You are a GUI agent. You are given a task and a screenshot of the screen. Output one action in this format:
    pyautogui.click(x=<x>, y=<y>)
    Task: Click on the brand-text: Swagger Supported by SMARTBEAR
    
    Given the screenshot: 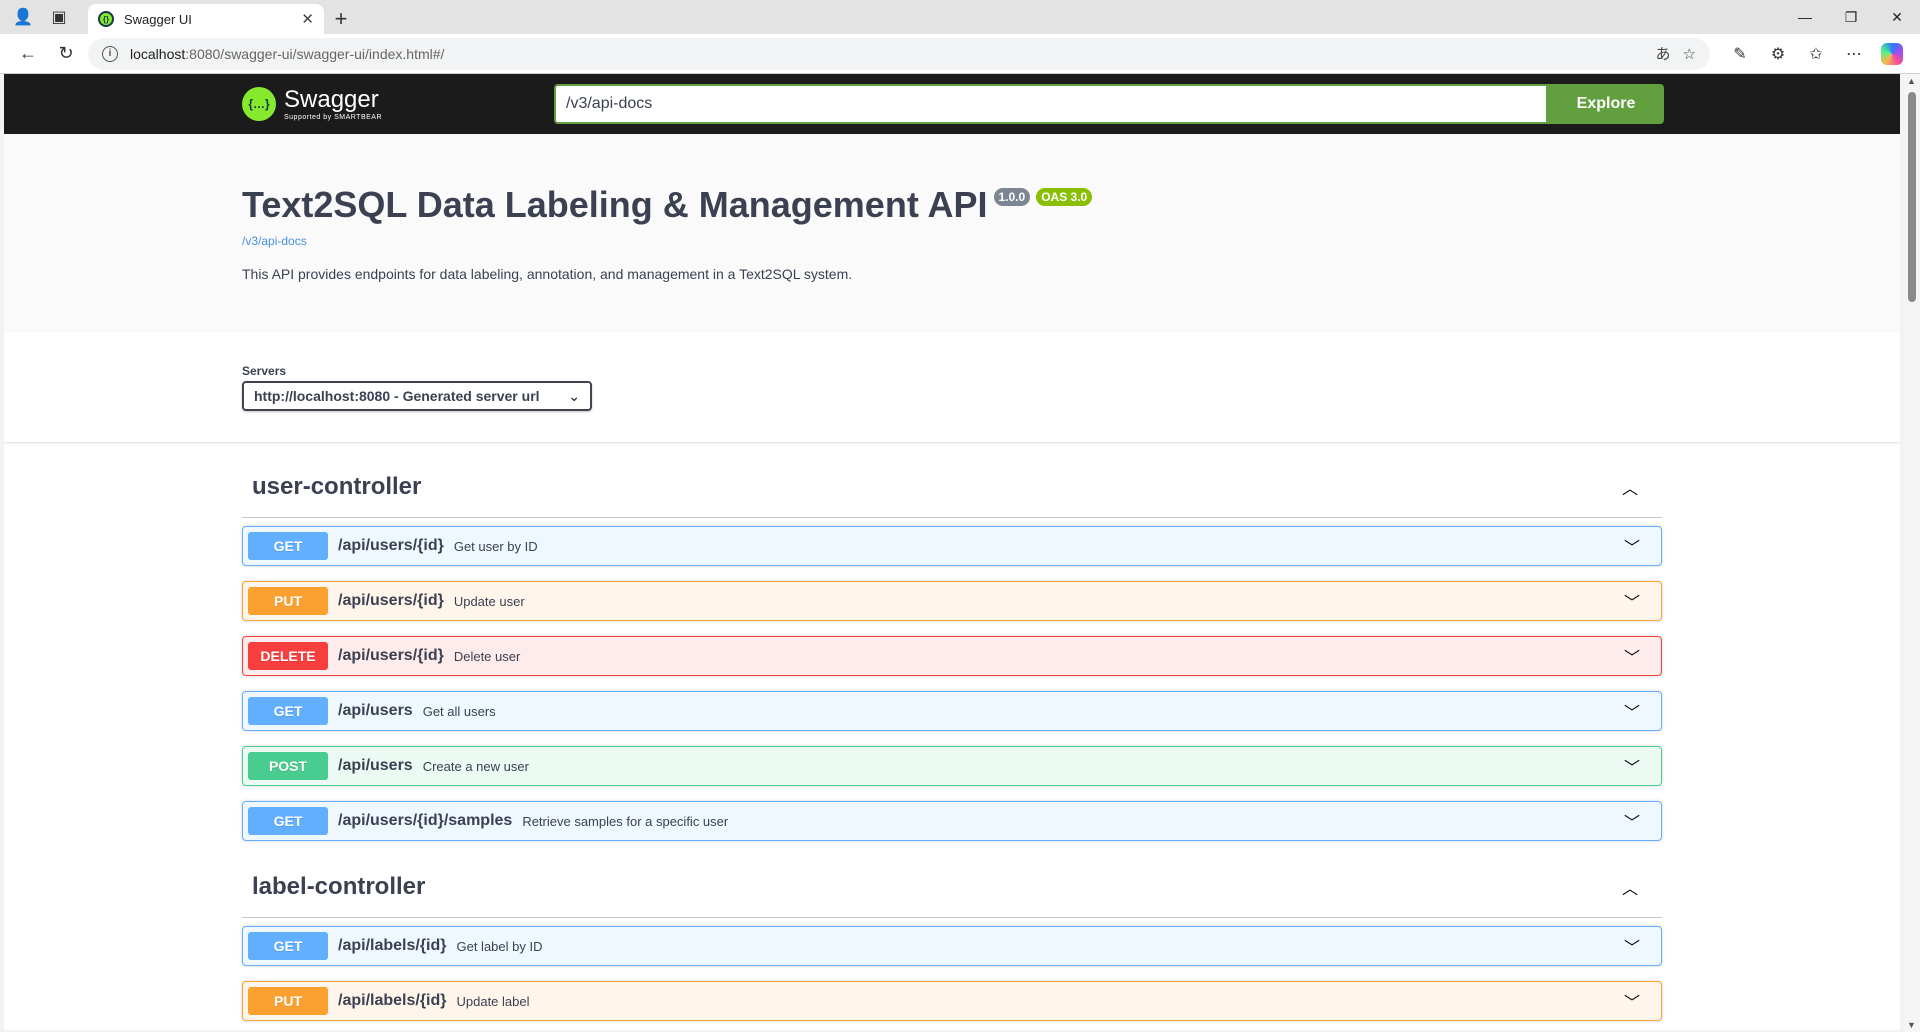 What is the action you would take?
    pyautogui.click(x=333, y=103)
    